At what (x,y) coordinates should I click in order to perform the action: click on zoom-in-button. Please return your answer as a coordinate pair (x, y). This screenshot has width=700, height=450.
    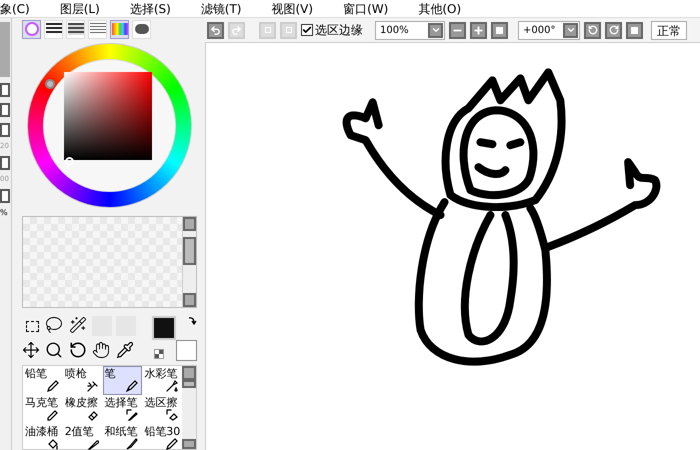
    Looking at the image, I should click on (478, 30).